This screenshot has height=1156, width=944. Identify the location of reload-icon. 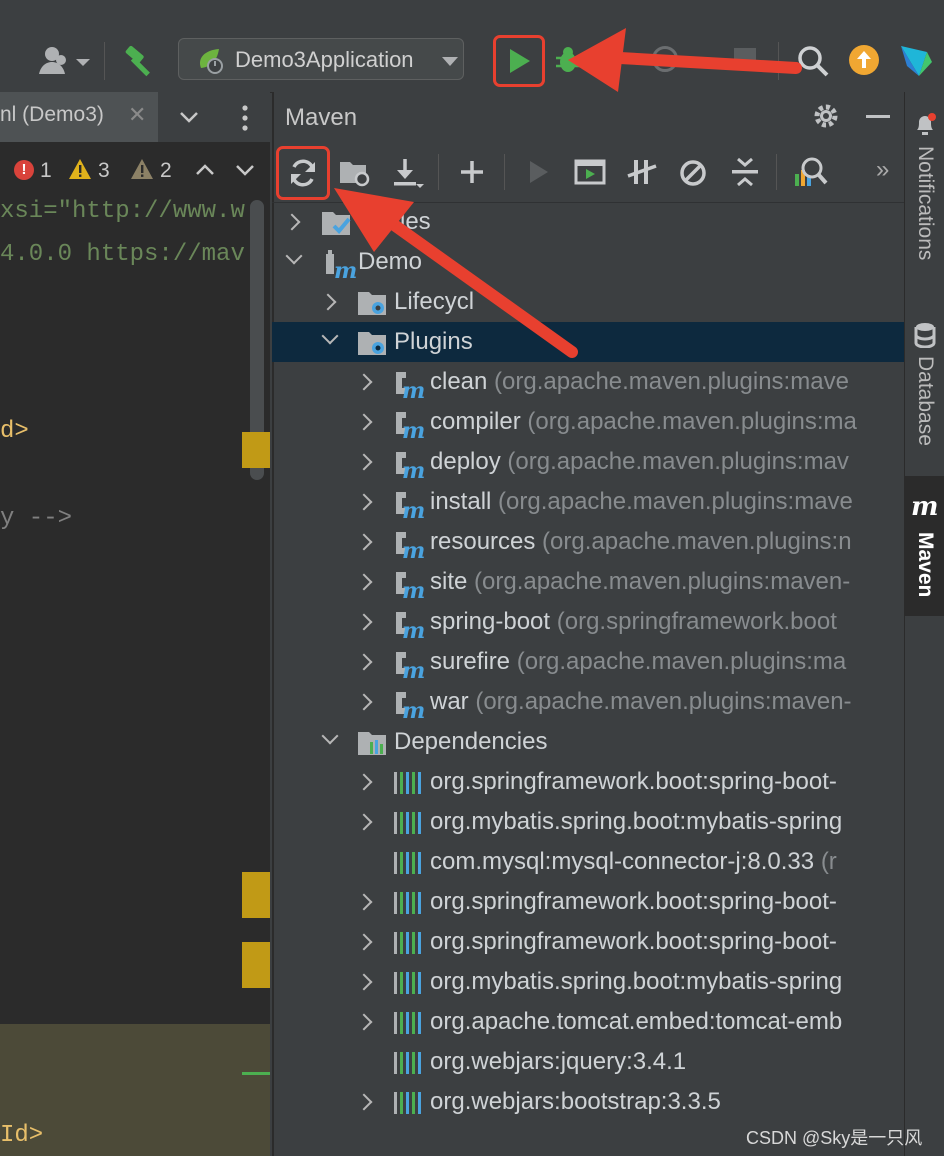
(303, 175).